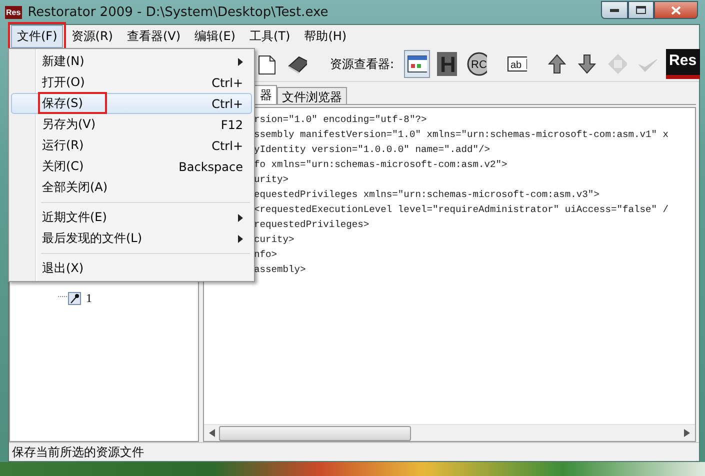  I want to click on status-bar: 保存当前所选的资源文件, so click(354, 451).